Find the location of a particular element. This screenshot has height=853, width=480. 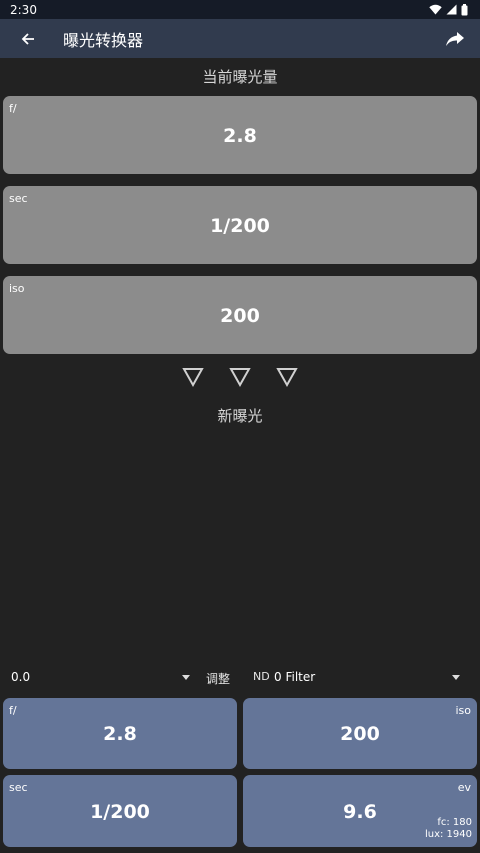

shutter-label: sec is located at coordinates (18, 198).